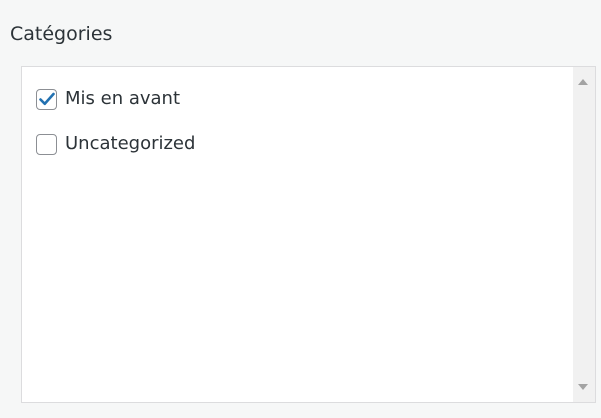 This screenshot has width=601, height=418. Describe the element at coordinates (61, 34) in the screenshot. I see `panel-title: Catégories` at that location.